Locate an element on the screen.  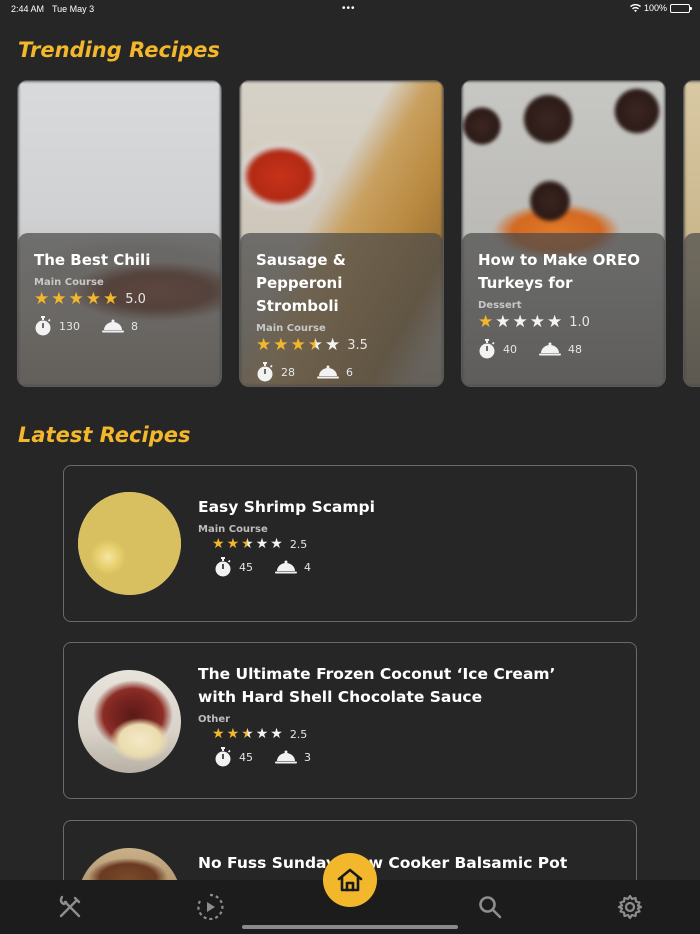
rating-value: 1.0 is located at coordinates (579, 322).